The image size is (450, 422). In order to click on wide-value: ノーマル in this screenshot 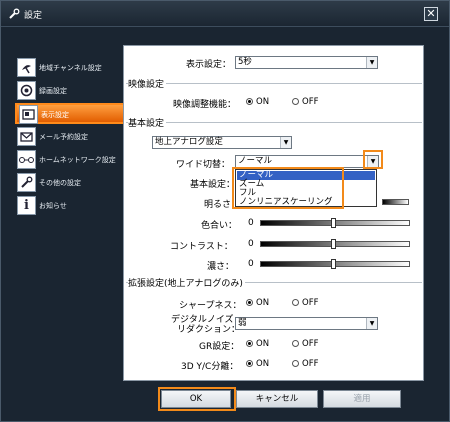, I will do `click(255, 161)`.